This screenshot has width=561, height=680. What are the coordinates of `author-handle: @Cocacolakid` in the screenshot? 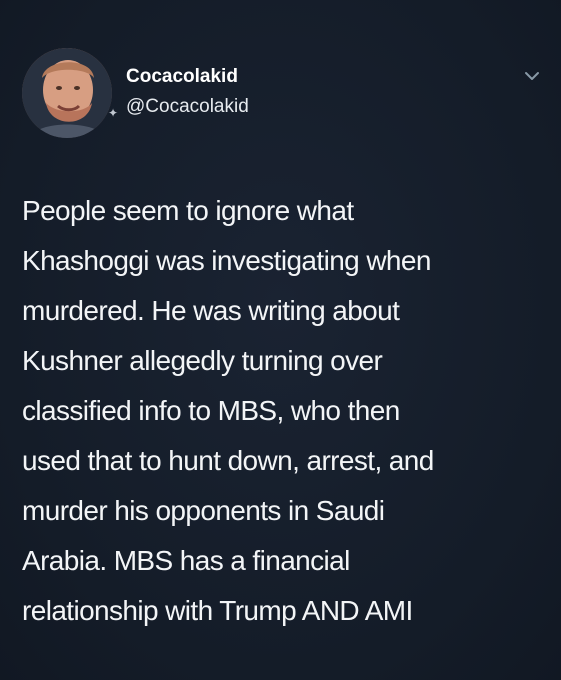 It's located at (187, 107).